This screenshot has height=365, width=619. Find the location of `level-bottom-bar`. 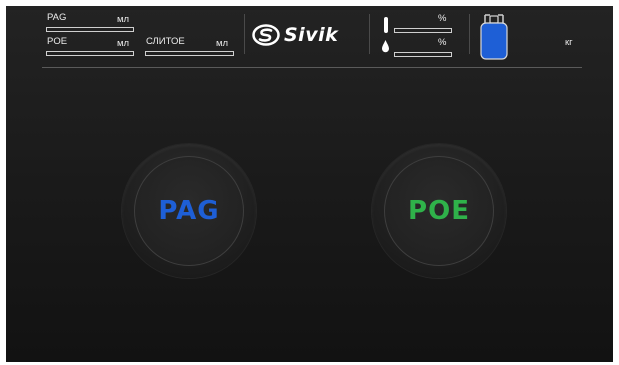

level-bottom-bar is located at coordinates (423, 54).